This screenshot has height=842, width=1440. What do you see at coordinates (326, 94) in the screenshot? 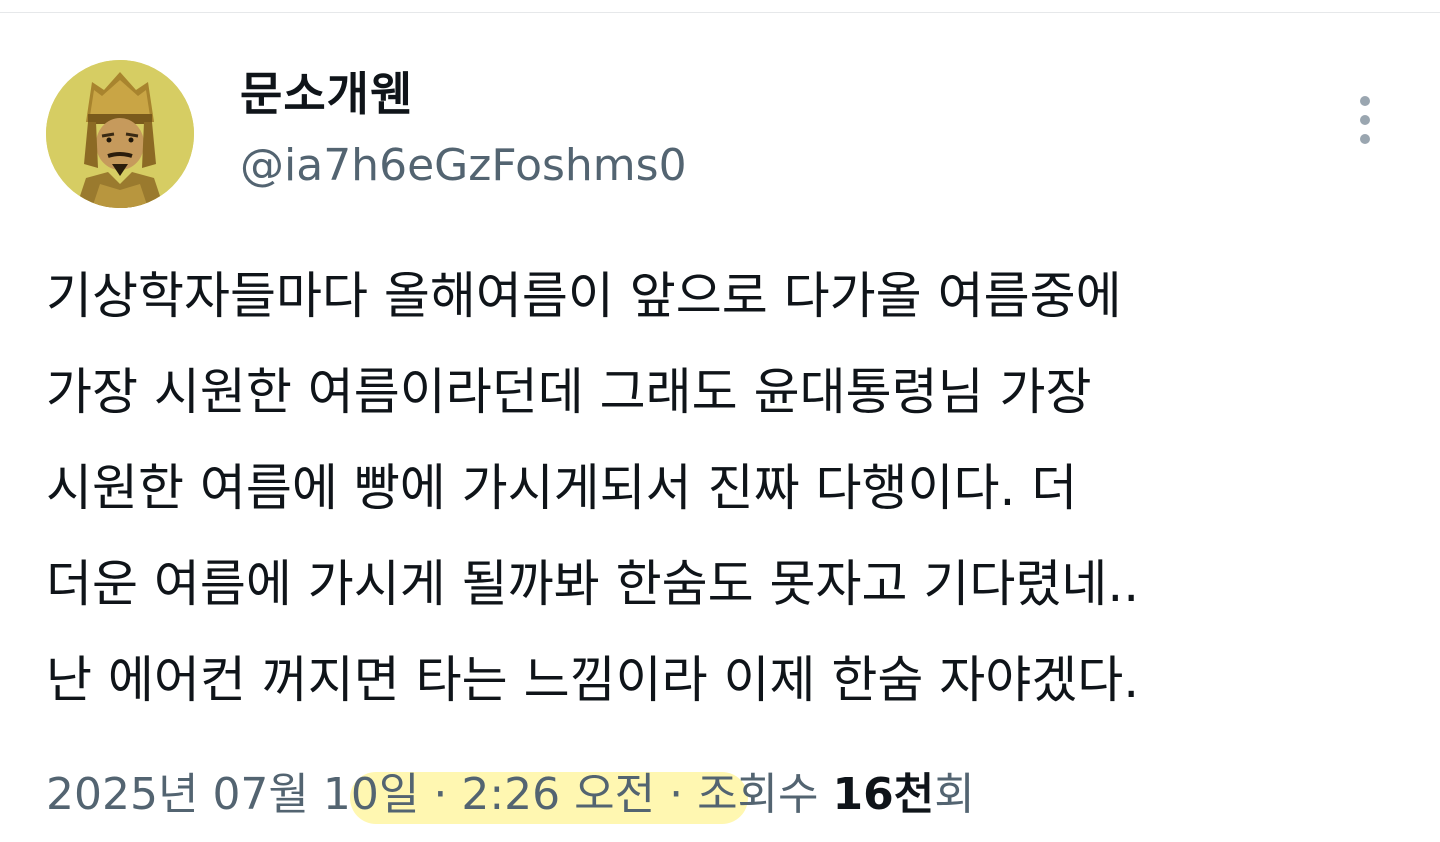
I see `display-name: 문소개웬` at bounding box center [326, 94].